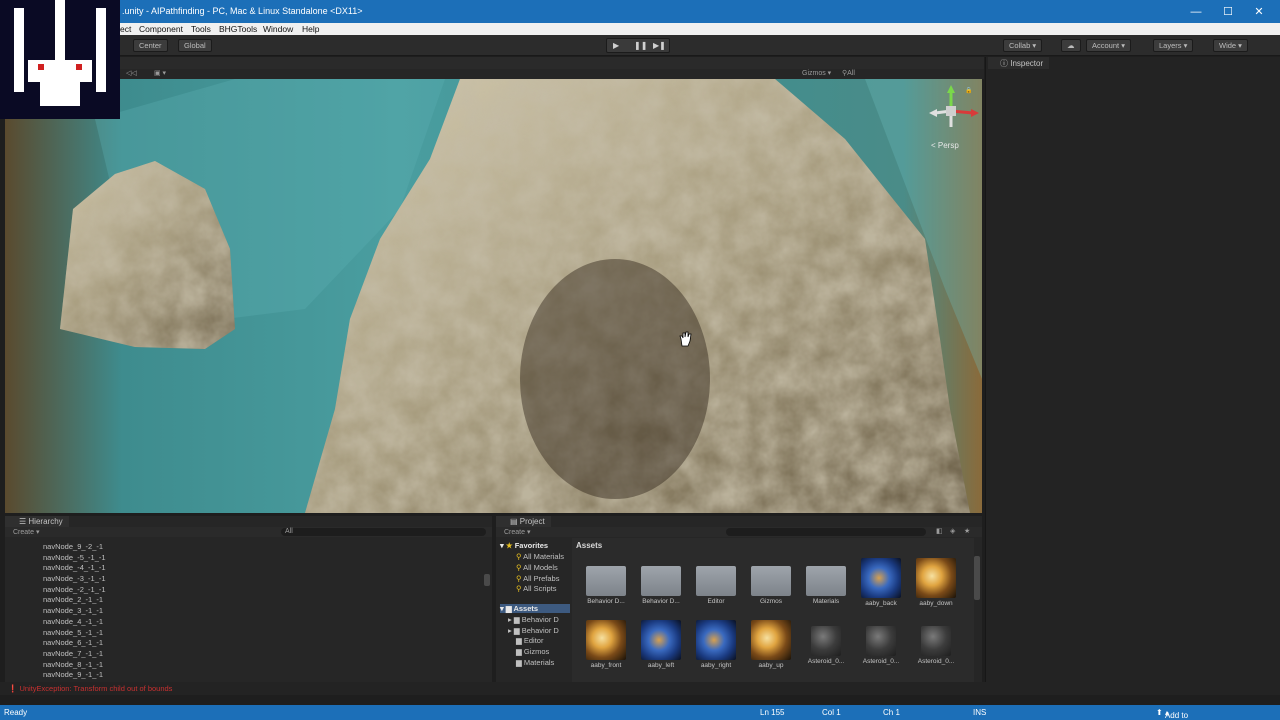 This screenshot has width=1280, height=720. I want to click on cloud-icon: ☁, so click(1071, 45).